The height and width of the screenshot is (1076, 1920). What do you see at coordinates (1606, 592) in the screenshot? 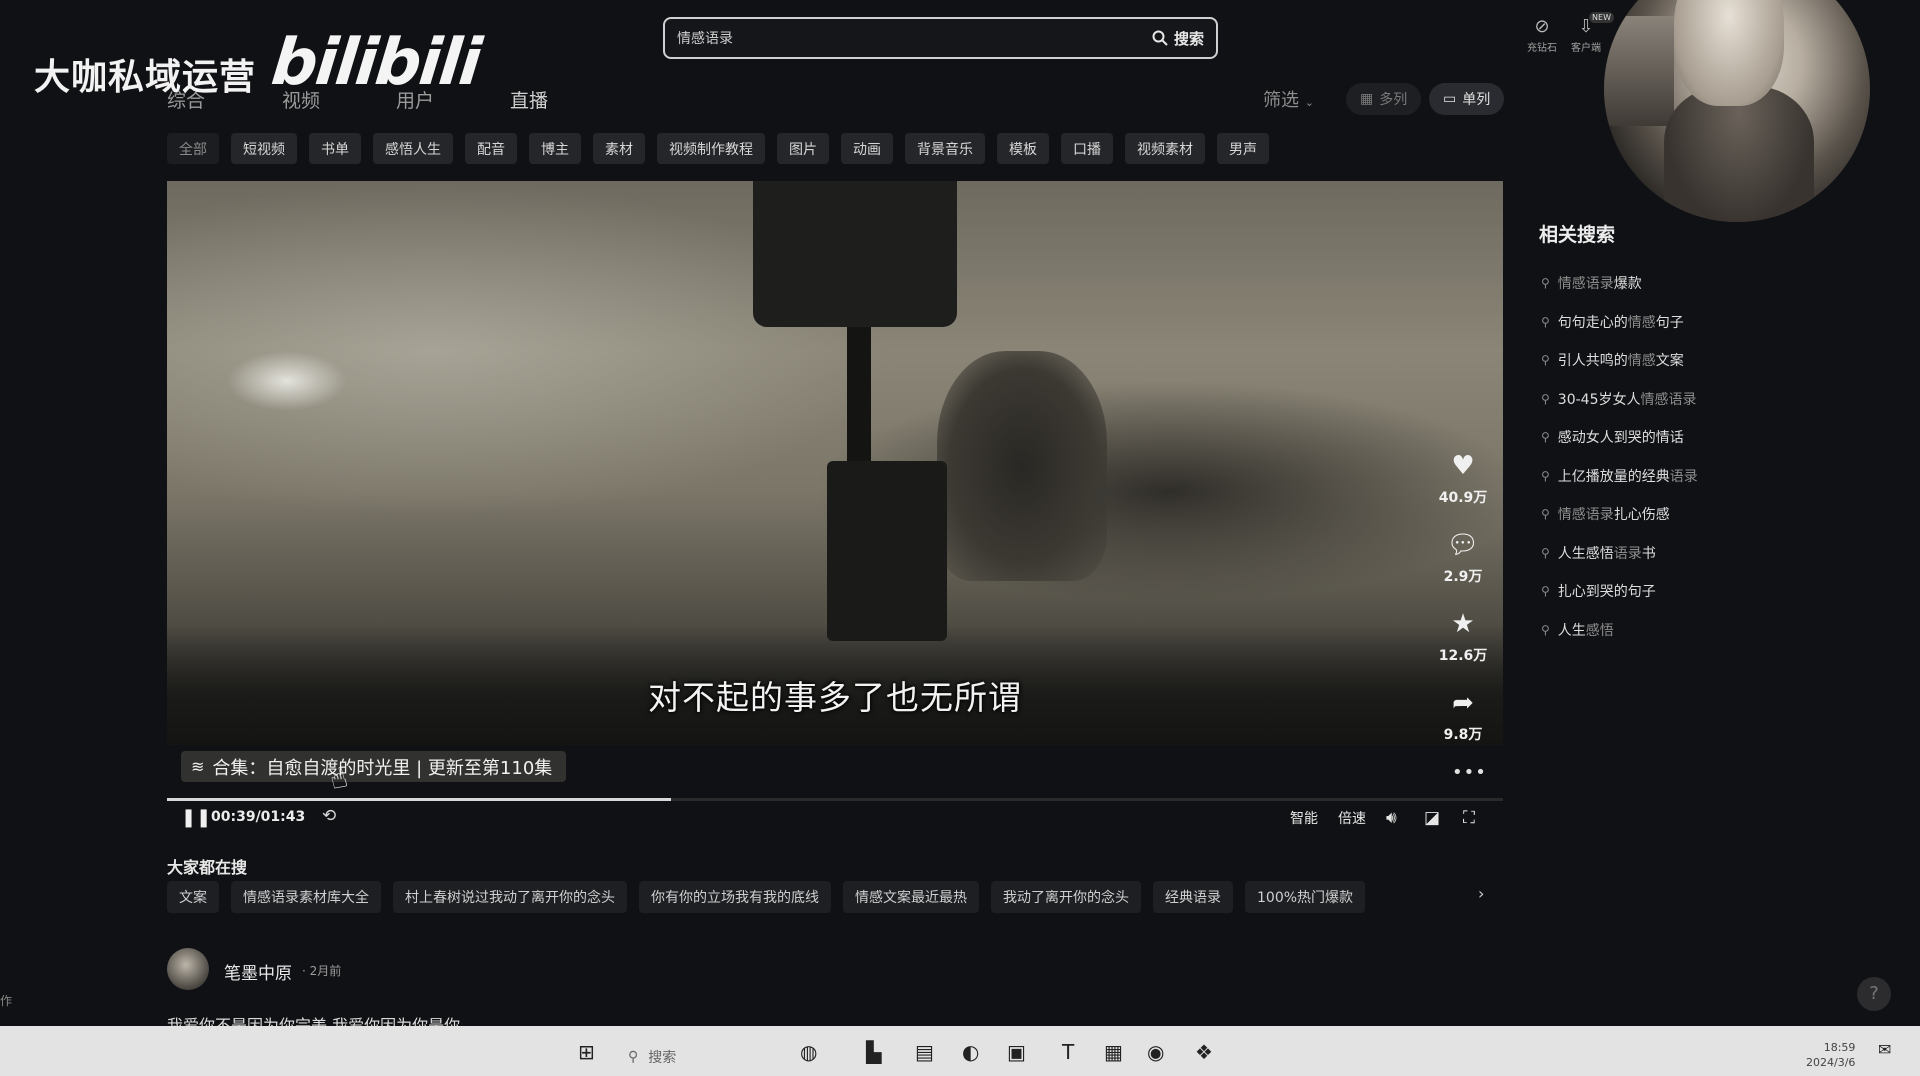
I see `related-search-pre: 扎心到哭的句子` at bounding box center [1606, 592].